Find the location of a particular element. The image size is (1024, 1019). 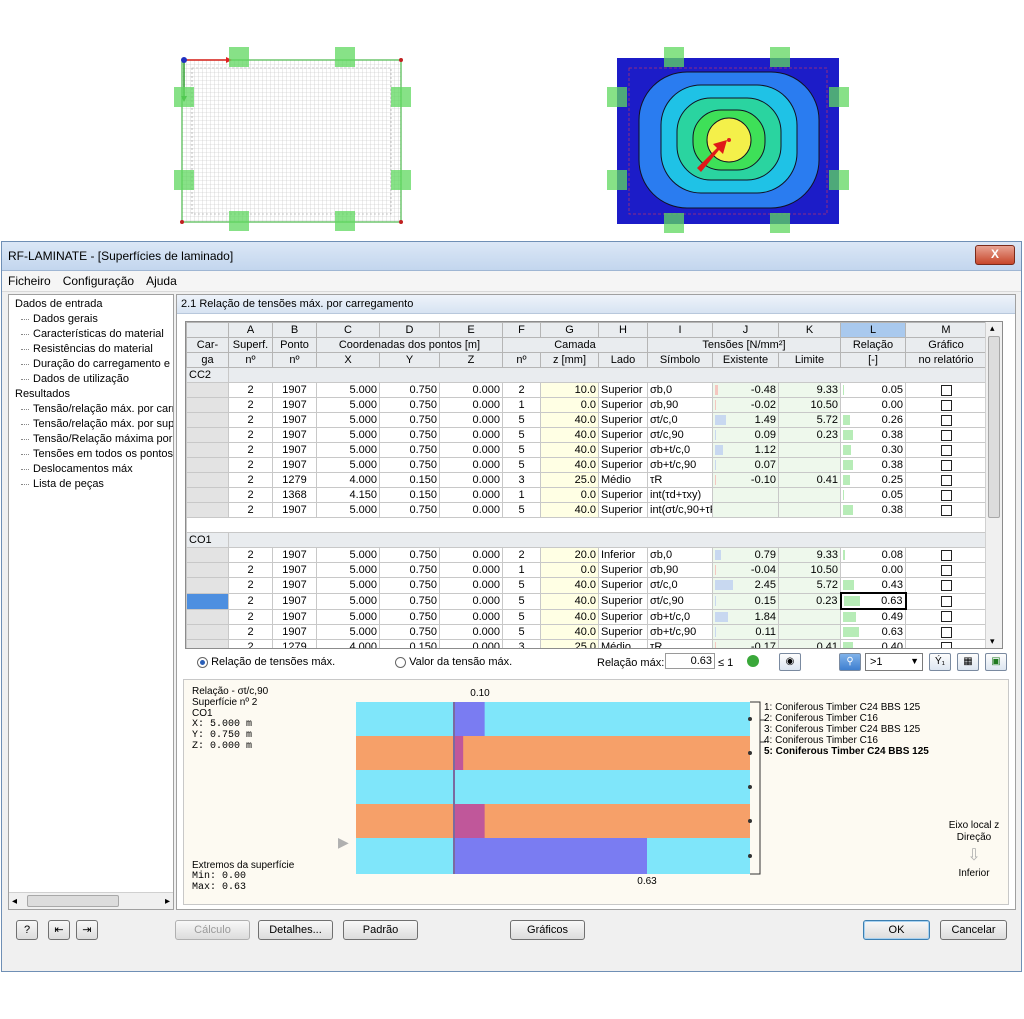

close-button: X is located at coordinates (995, 255).